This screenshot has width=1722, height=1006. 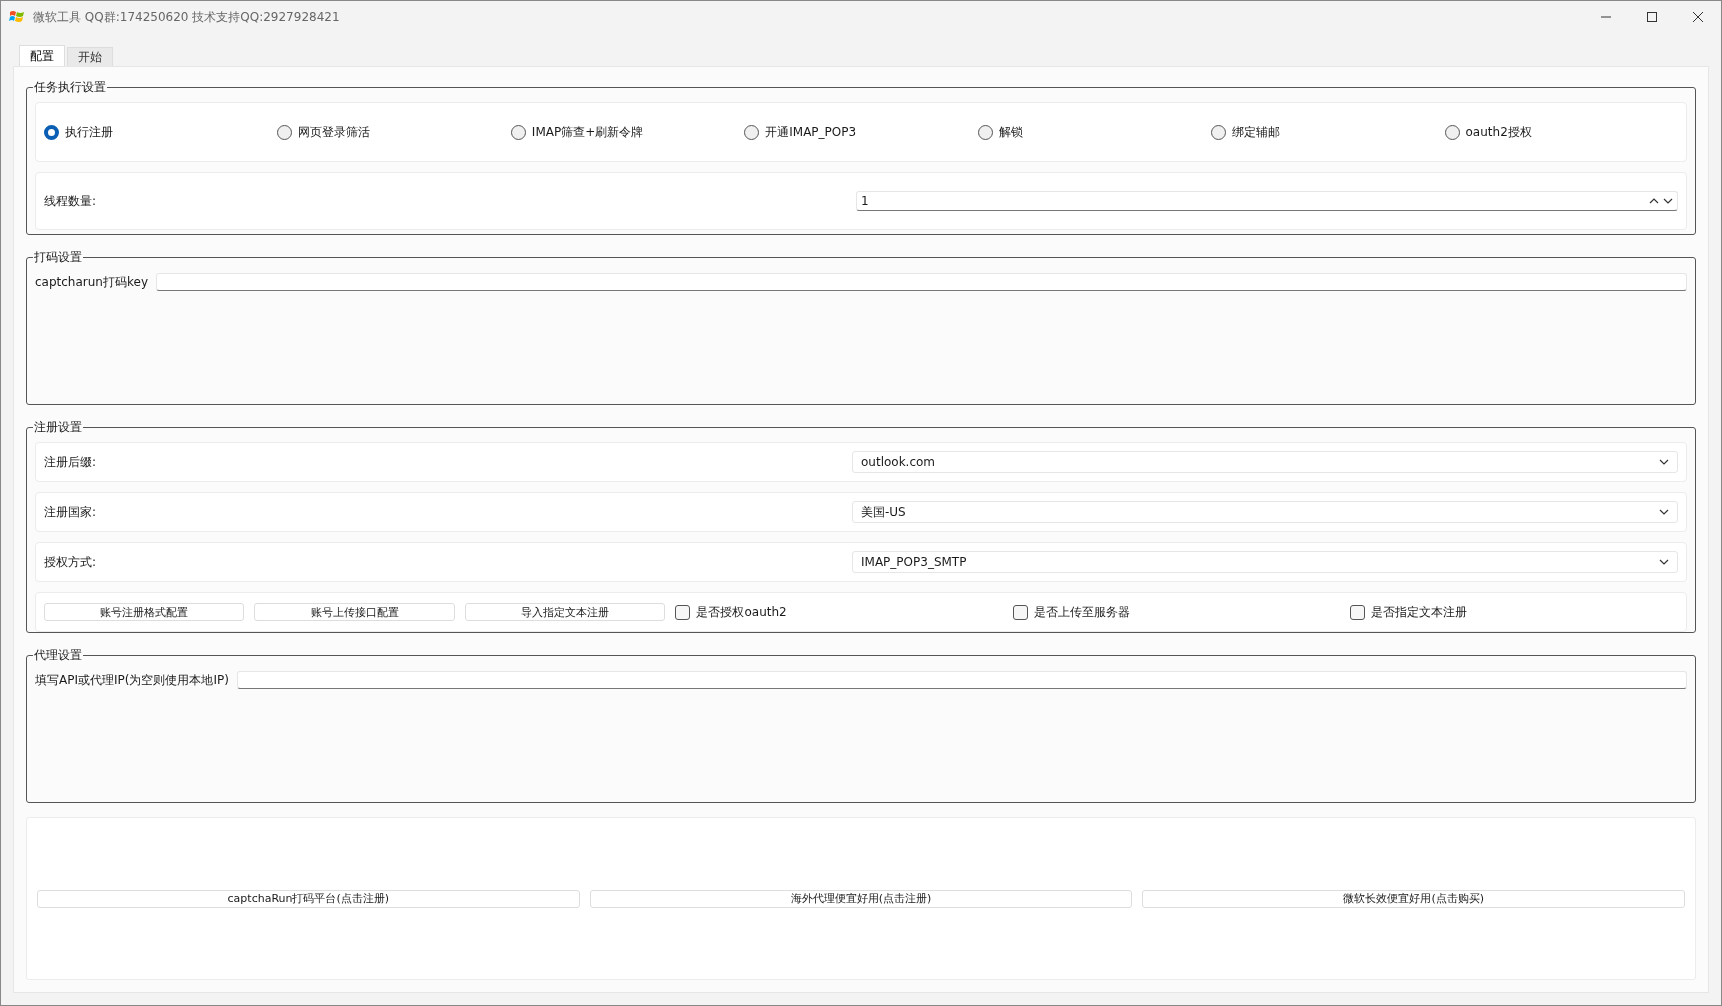 What do you see at coordinates (1176, 612) in the screenshot?
I see `checkbox: 是否上传至服务器` at bounding box center [1176, 612].